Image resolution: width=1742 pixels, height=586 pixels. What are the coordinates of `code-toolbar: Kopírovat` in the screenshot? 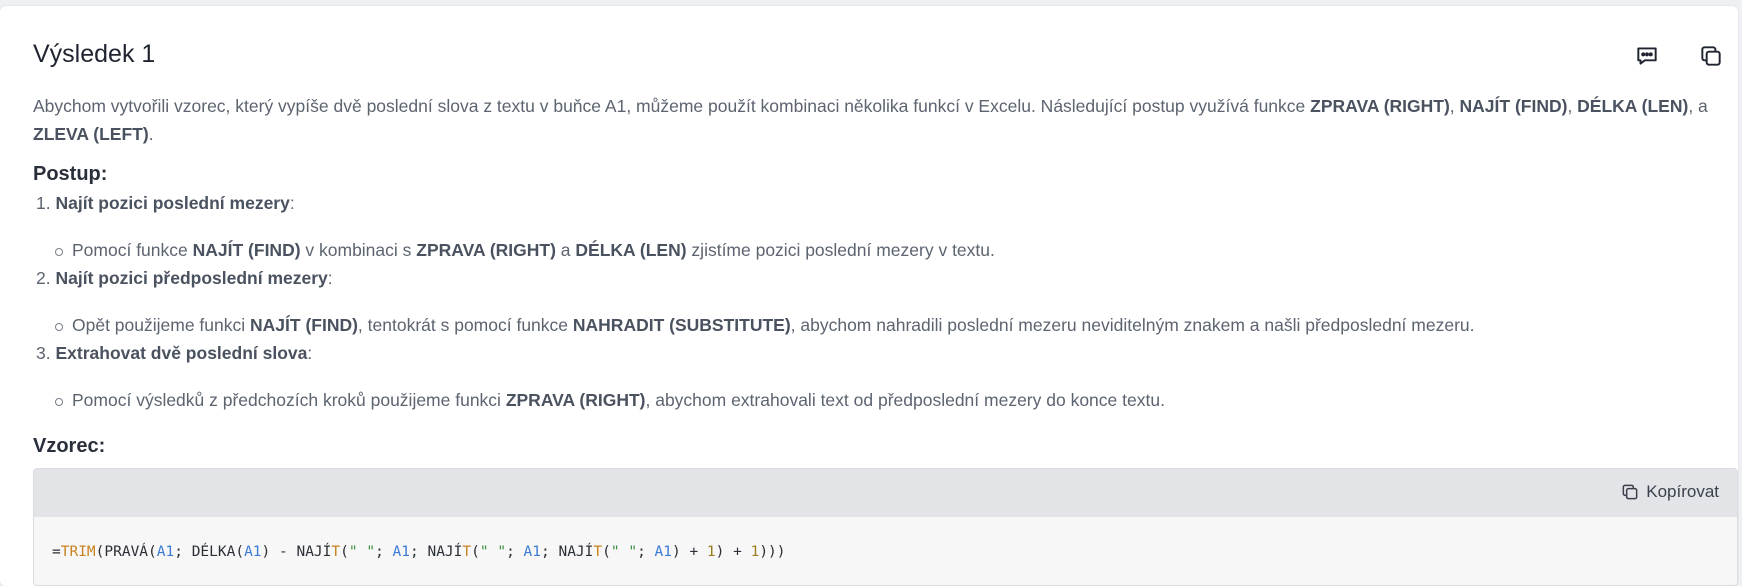 It's located at (885, 493).